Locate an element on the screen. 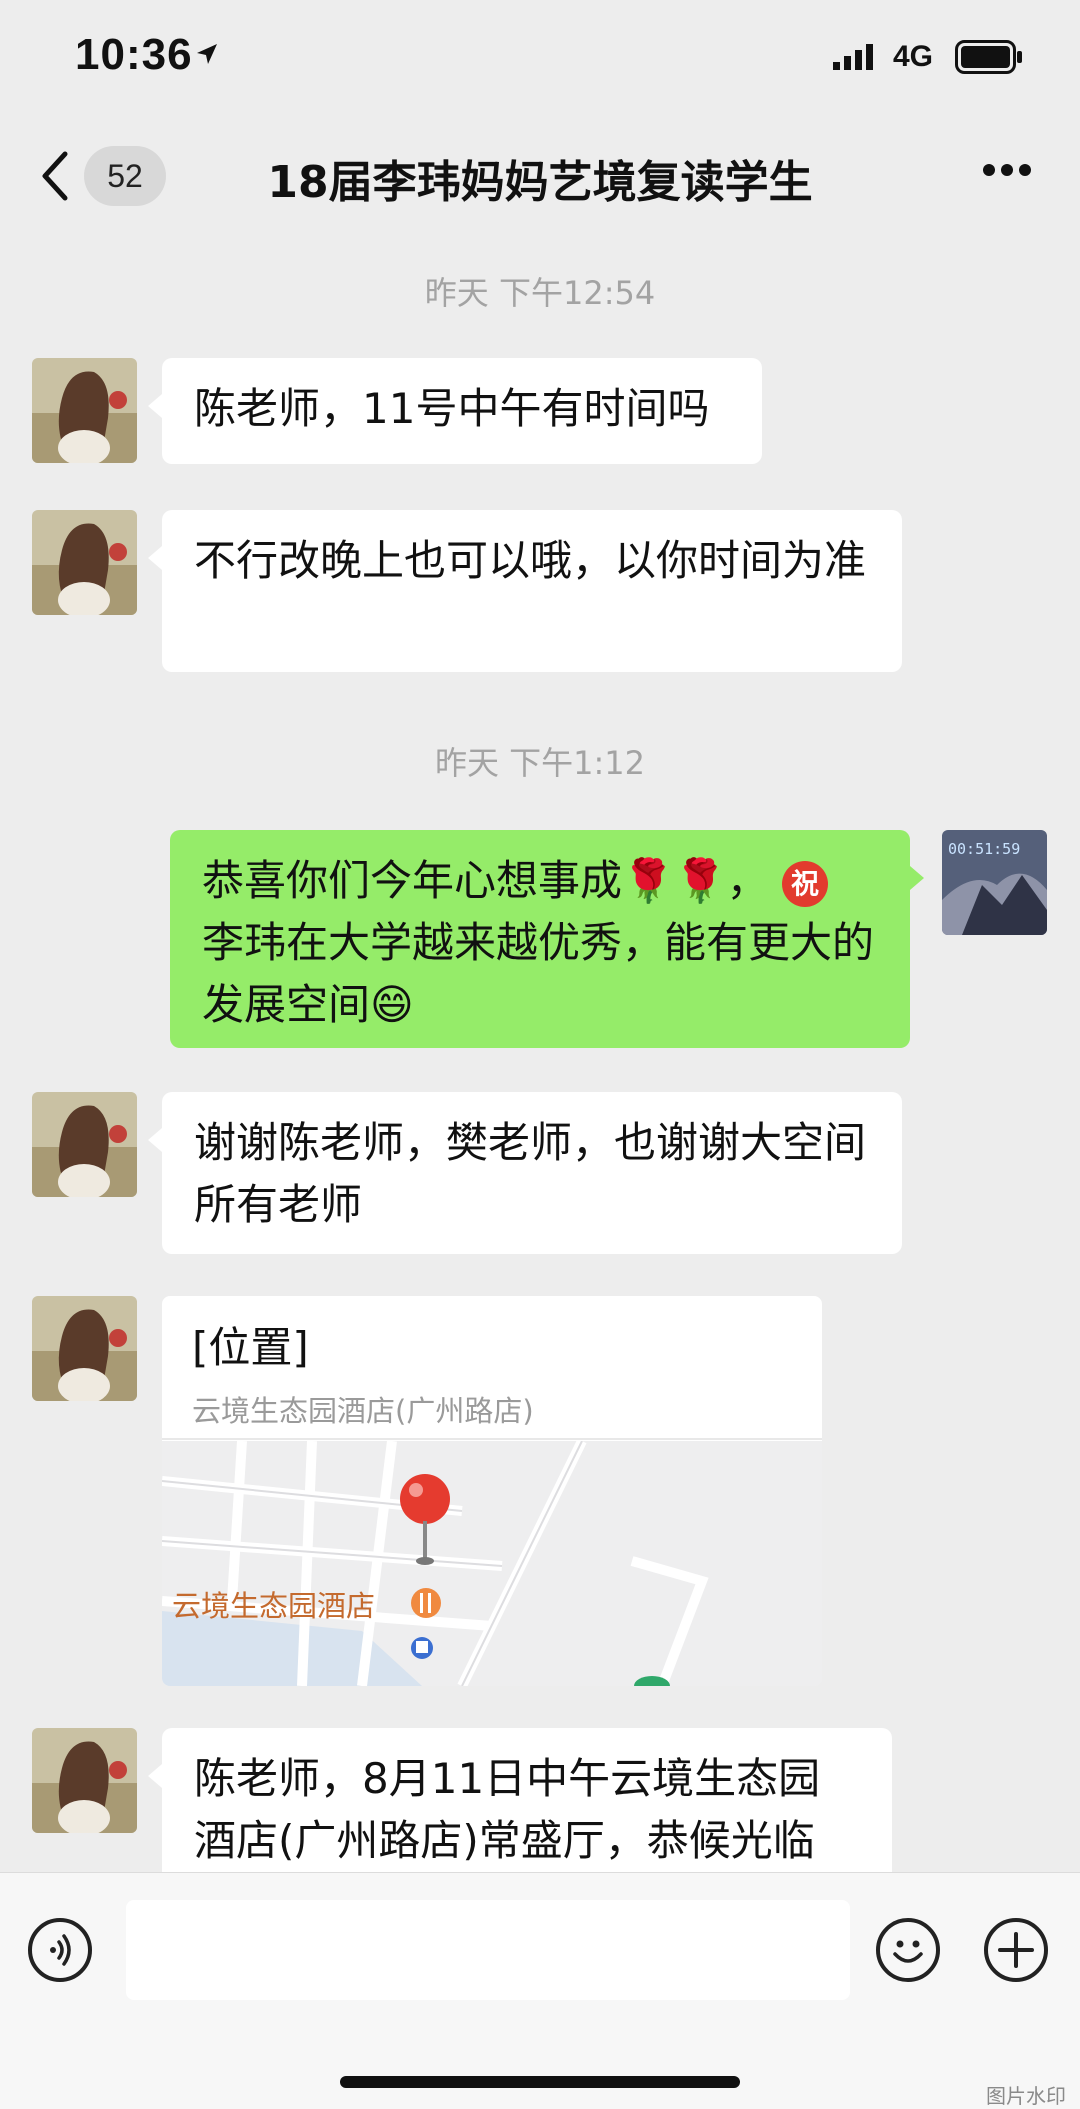  location-arrow-icon is located at coordinates (207, 54).